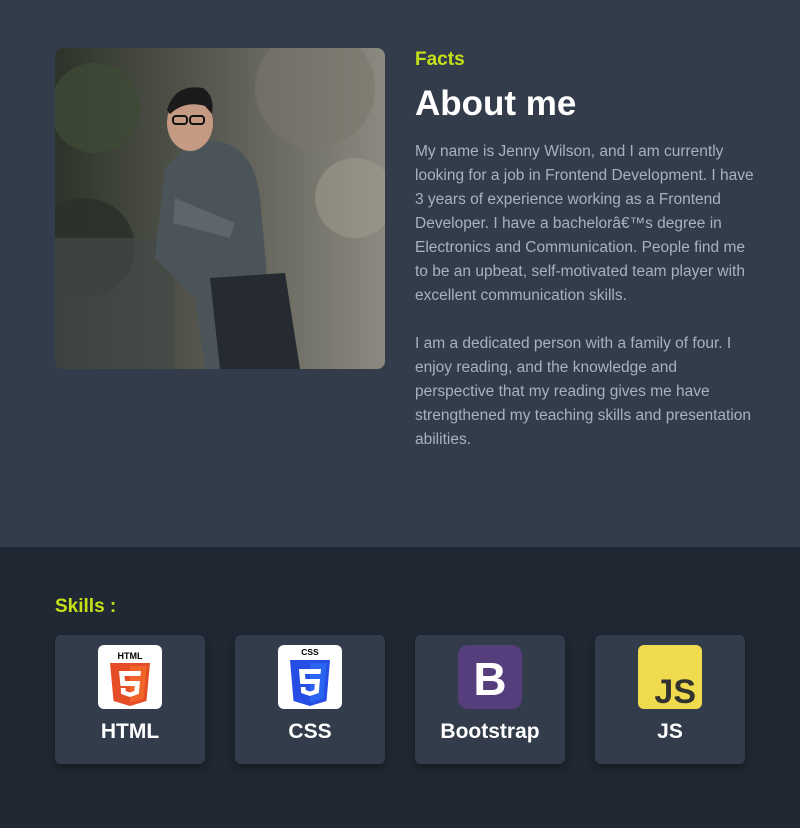 The width and height of the screenshot is (800, 828). Describe the element at coordinates (130, 656) in the screenshot. I see `html5-badge-text: HTML` at that location.